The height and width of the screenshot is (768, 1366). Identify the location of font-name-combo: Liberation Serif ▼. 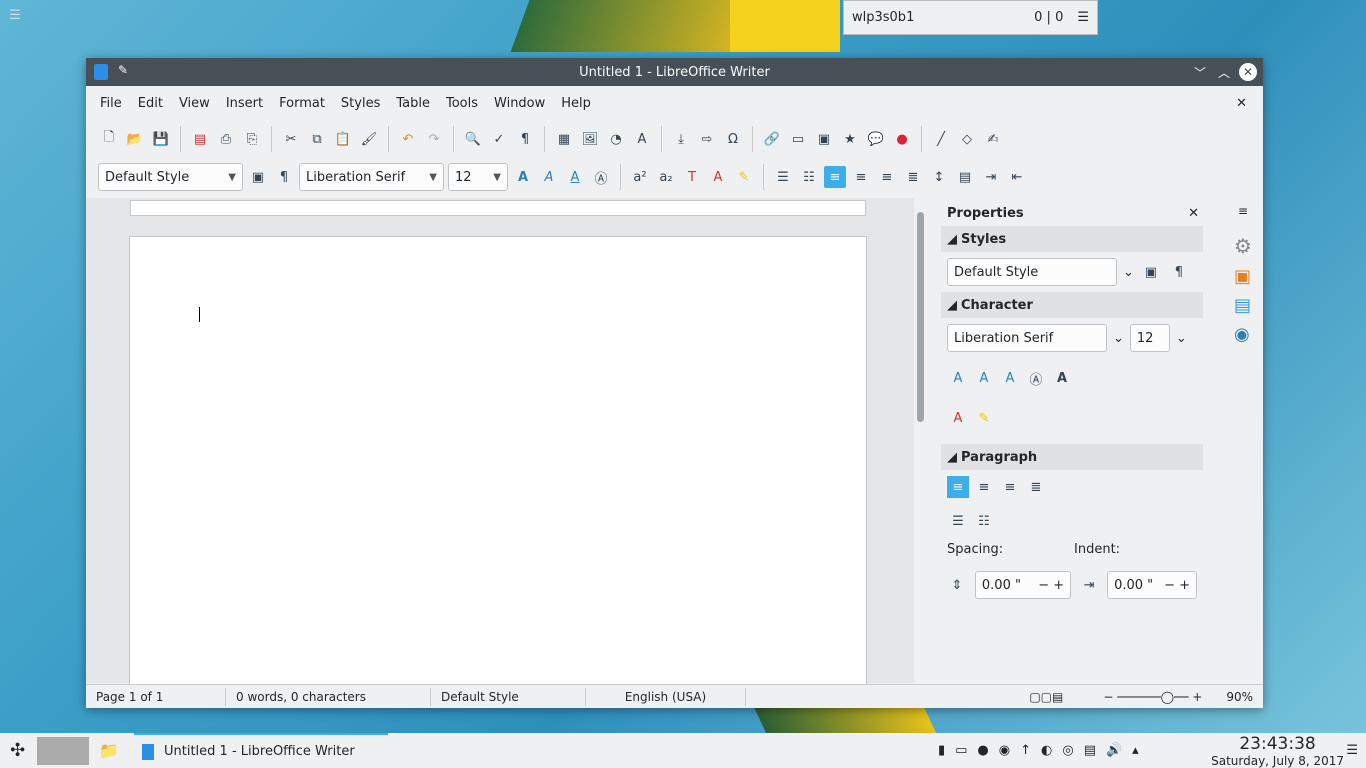
(371, 177).